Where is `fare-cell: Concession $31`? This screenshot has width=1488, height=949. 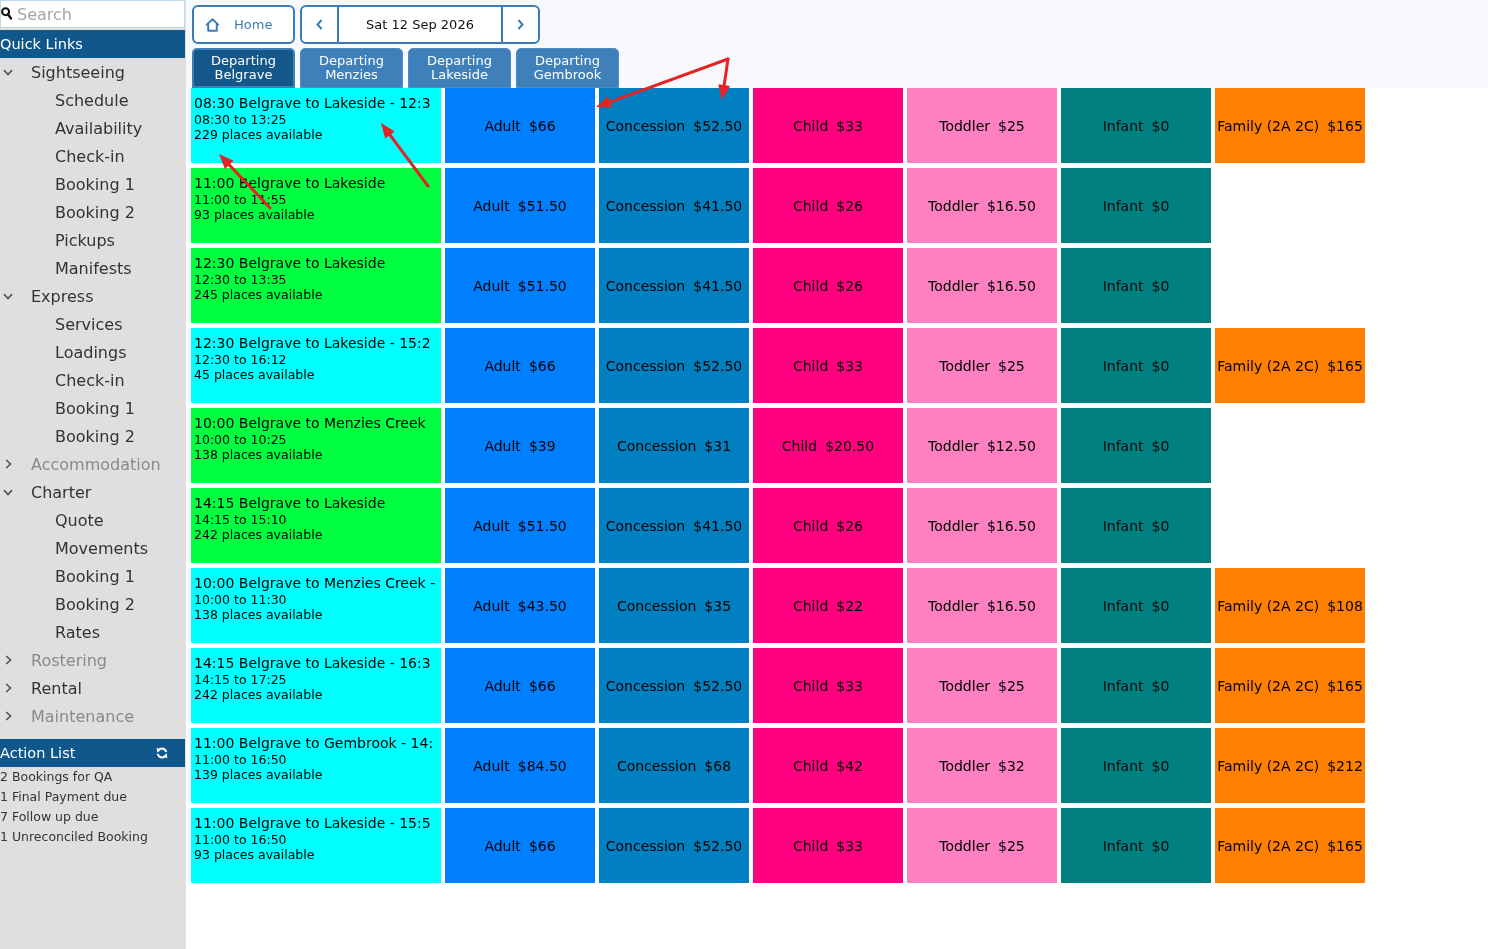
fare-cell: Concession $31 is located at coordinates (674, 445).